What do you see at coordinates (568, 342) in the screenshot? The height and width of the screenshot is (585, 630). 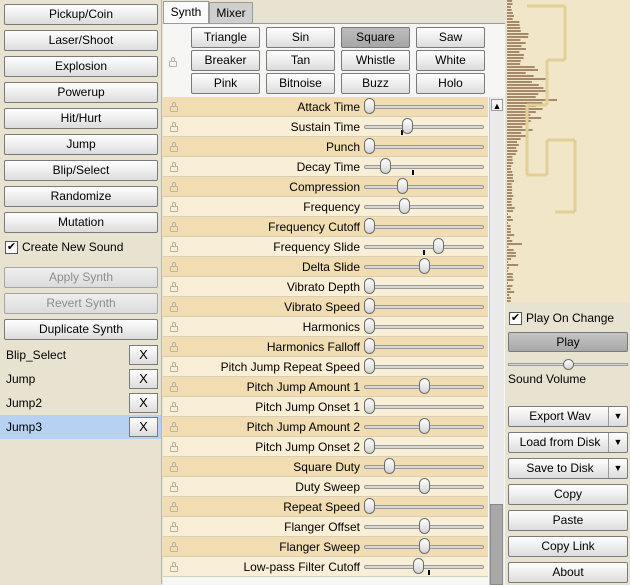 I see `play-button: Play` at bounding box center [568, 342].